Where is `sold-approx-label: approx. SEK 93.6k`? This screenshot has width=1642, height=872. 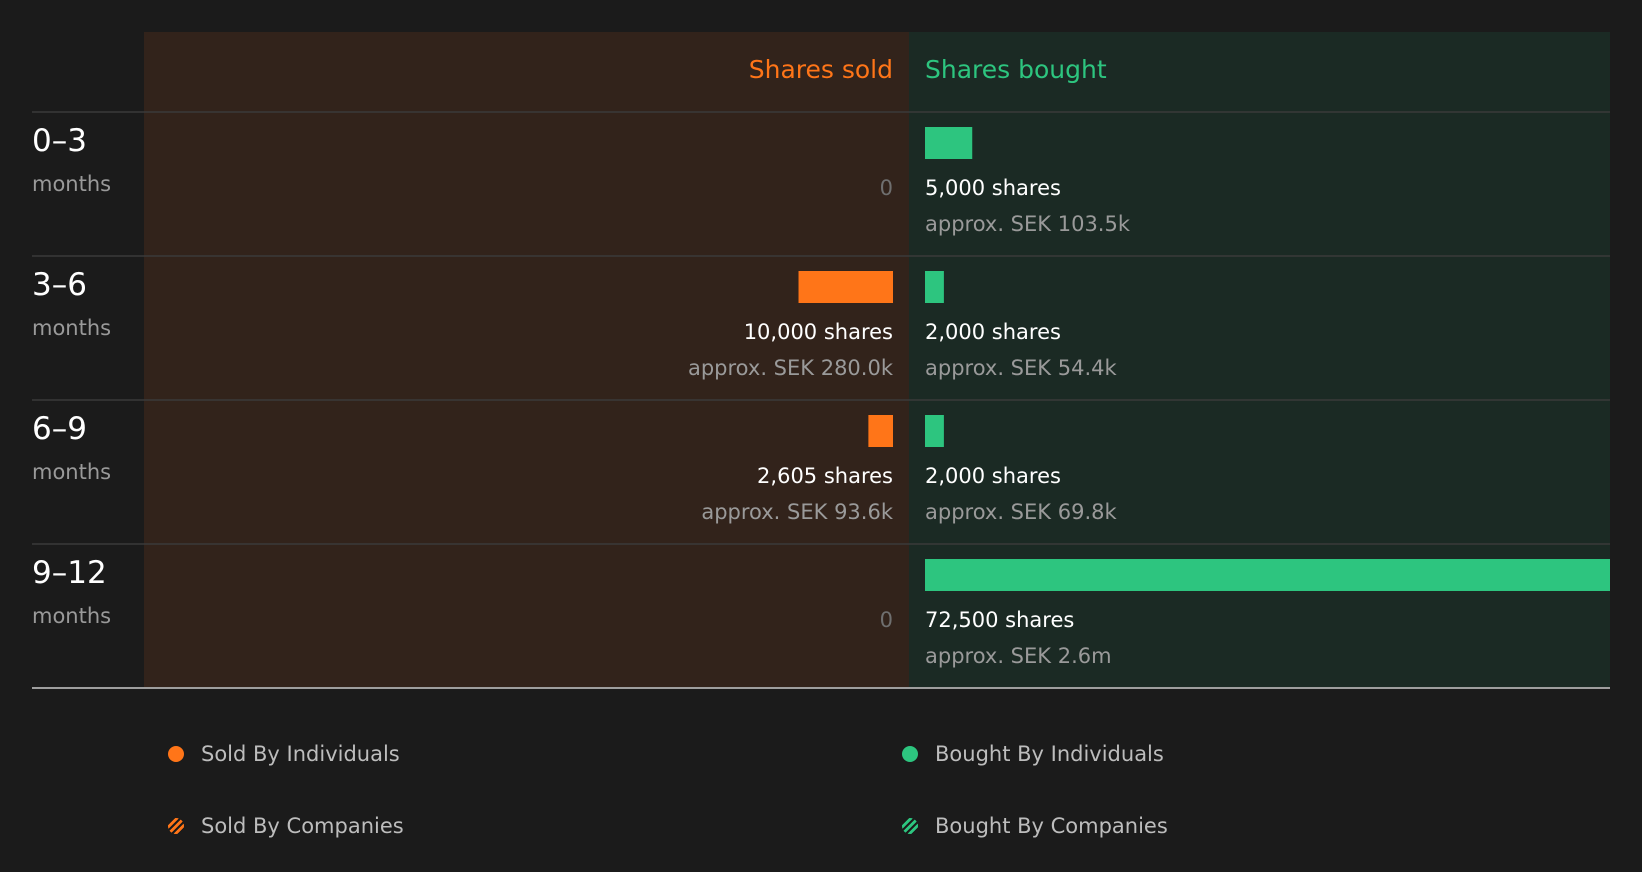 sold-approx-label: approx. SEK 93.6k is located at coordinates (797, 512).